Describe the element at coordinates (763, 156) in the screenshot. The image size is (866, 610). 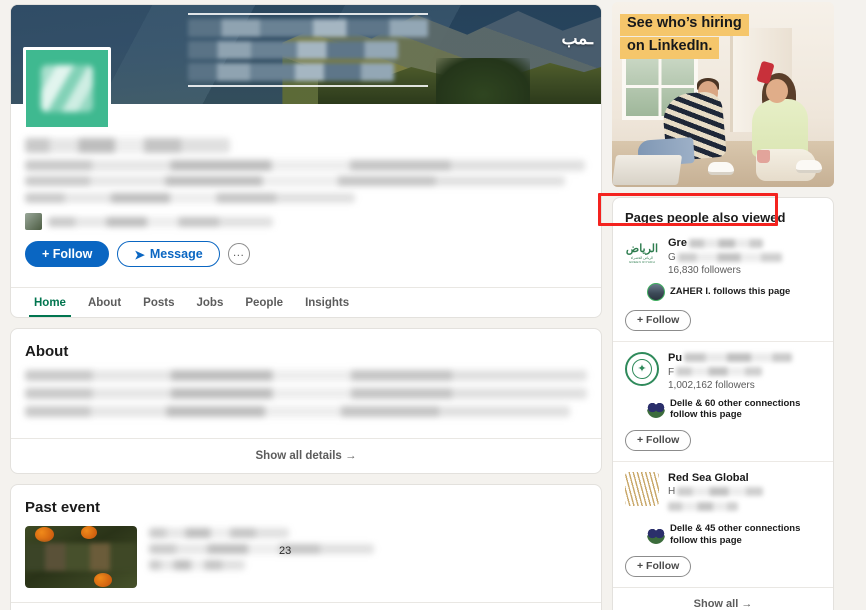
I see `ad-mug` at that location.